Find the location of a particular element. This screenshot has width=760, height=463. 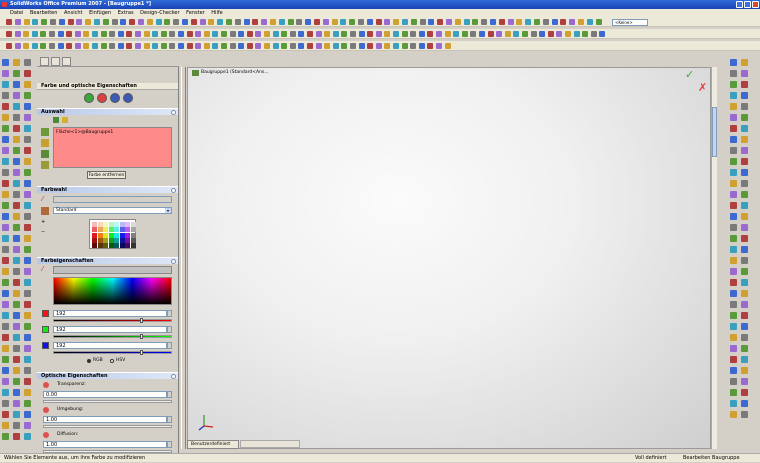

rgb-radio is located at coordinates (89, 361).